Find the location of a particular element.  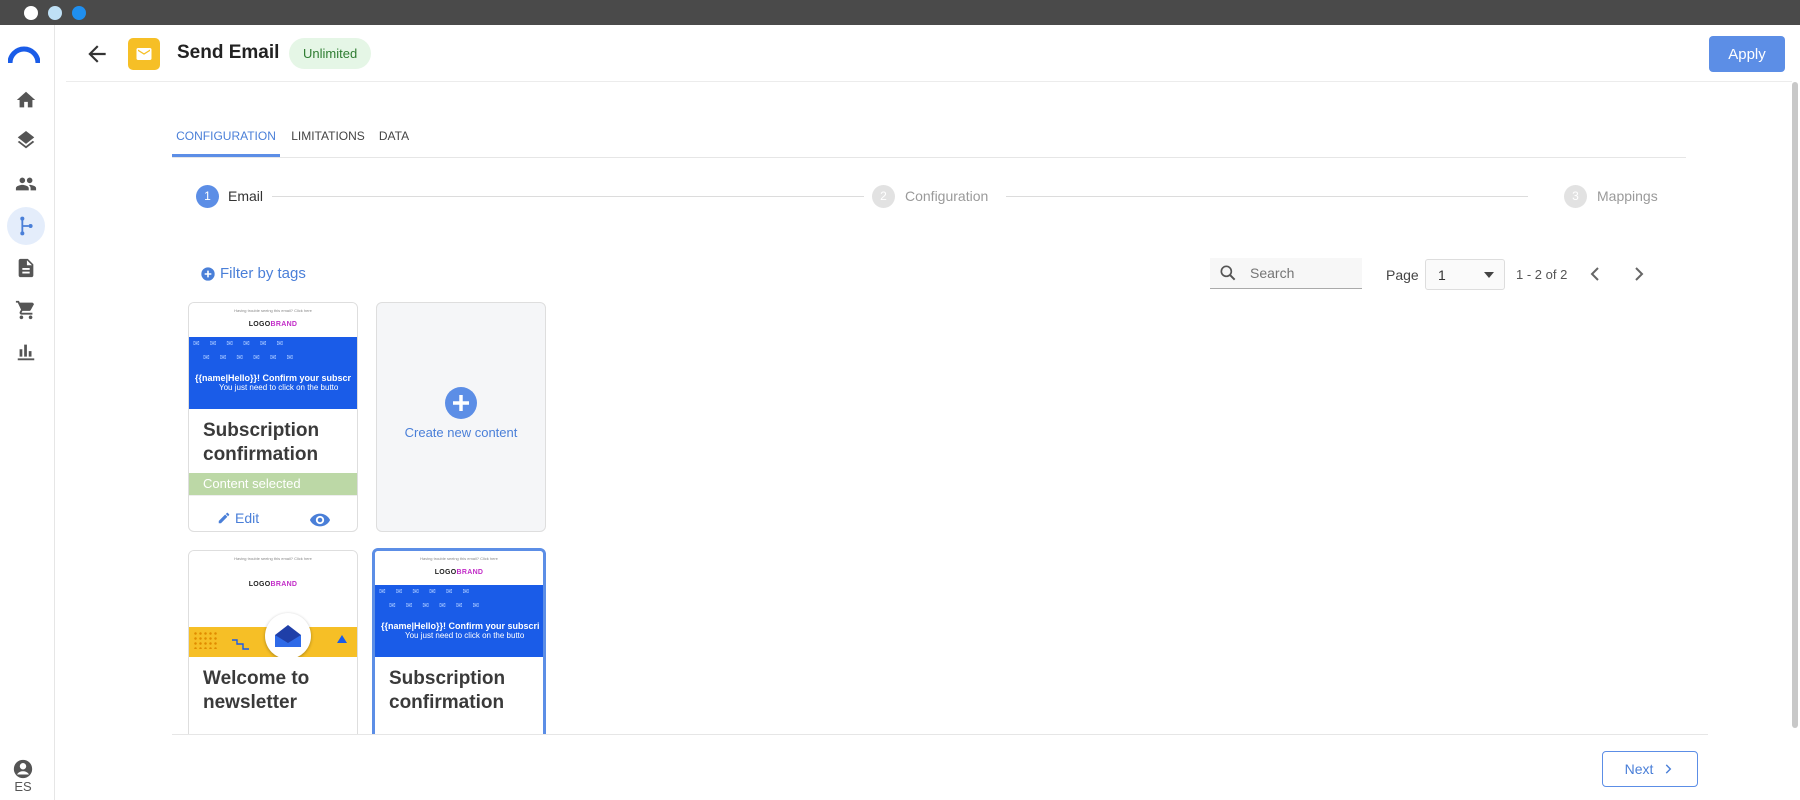

edit-button: Edit is located at coordinates (238, 518).